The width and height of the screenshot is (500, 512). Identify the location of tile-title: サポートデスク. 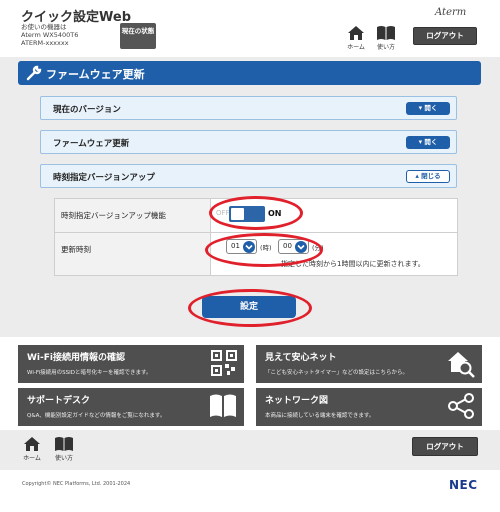
(59, 401).